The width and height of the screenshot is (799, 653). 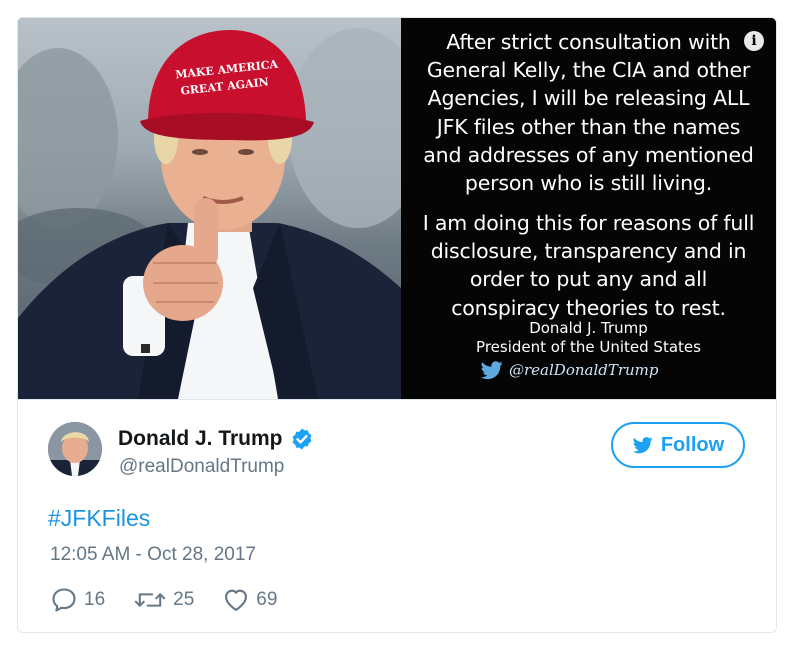 I want to click on signature-handle: @realDonaldTrump, so click(x=569, y=370).